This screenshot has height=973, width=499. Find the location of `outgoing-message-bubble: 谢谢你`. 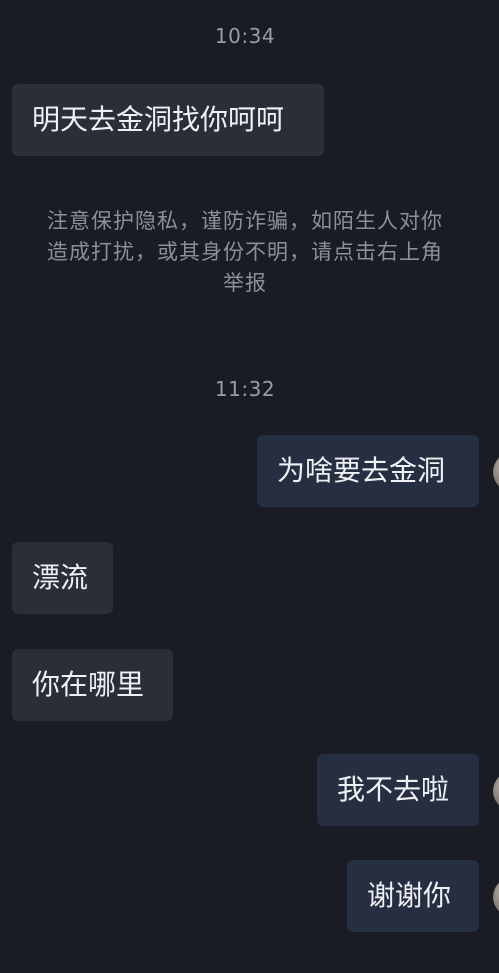

outgoing-message-bubble: 谢谢你 is located at coordinates (413, 896).